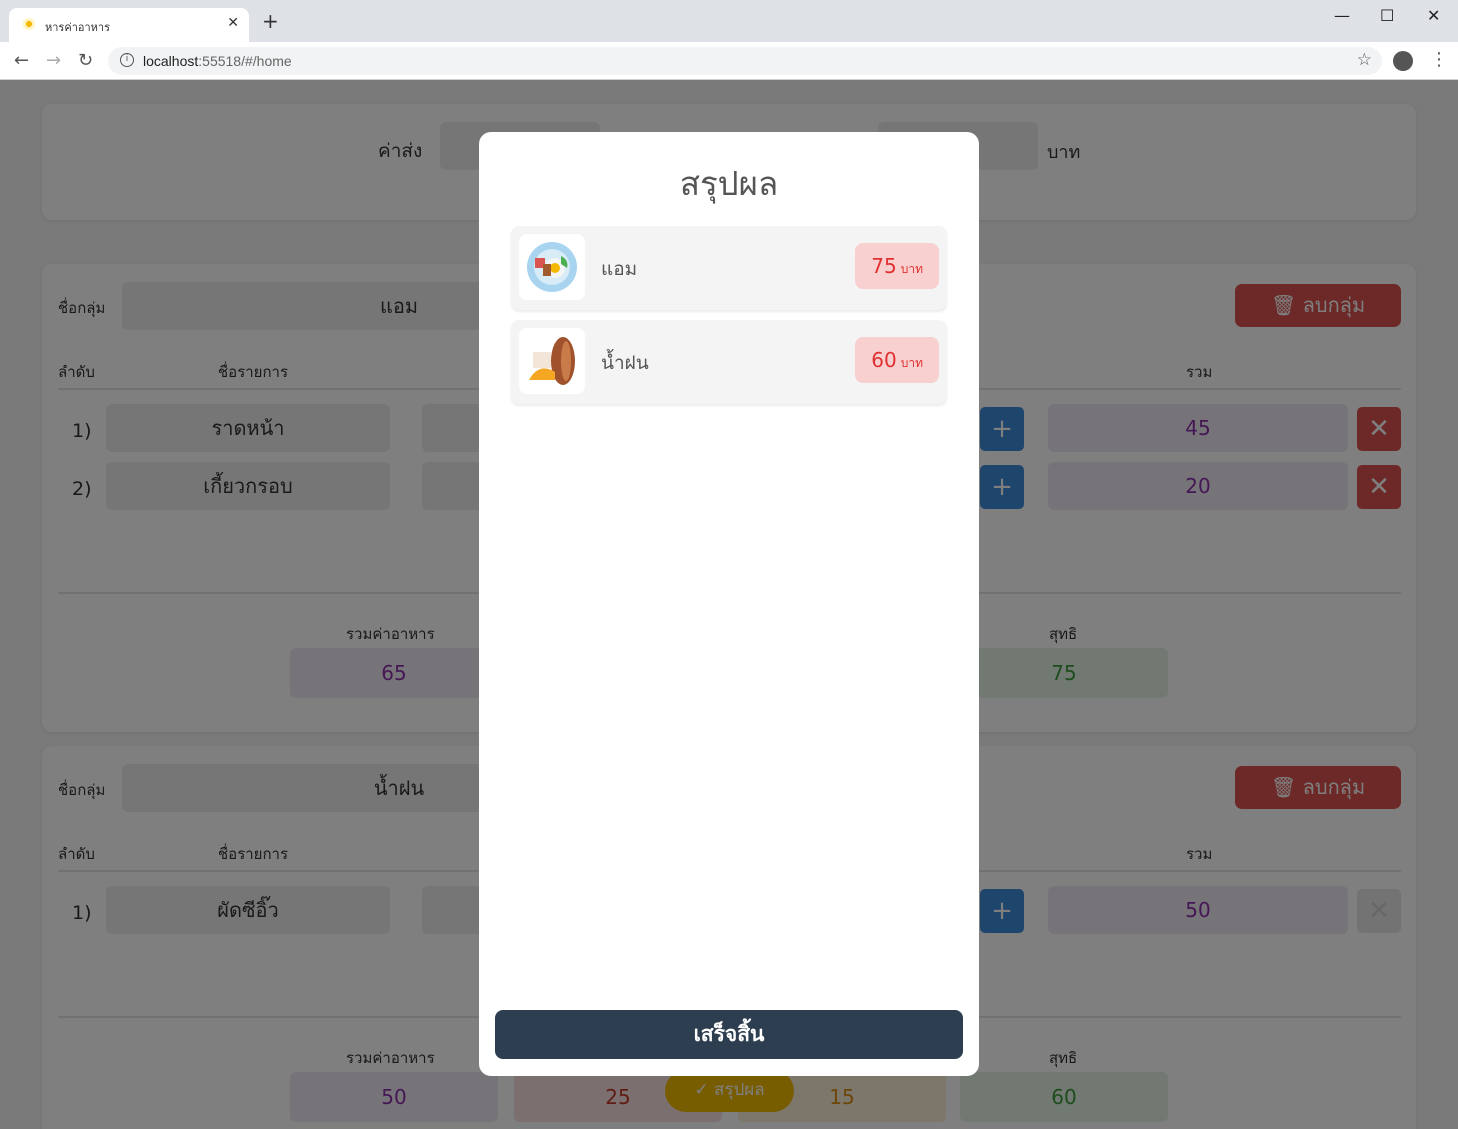 The width and height of the screenshot is (1458, 1129). I want to click on bookmark-star-icon: ☆, so click(1364, 60).